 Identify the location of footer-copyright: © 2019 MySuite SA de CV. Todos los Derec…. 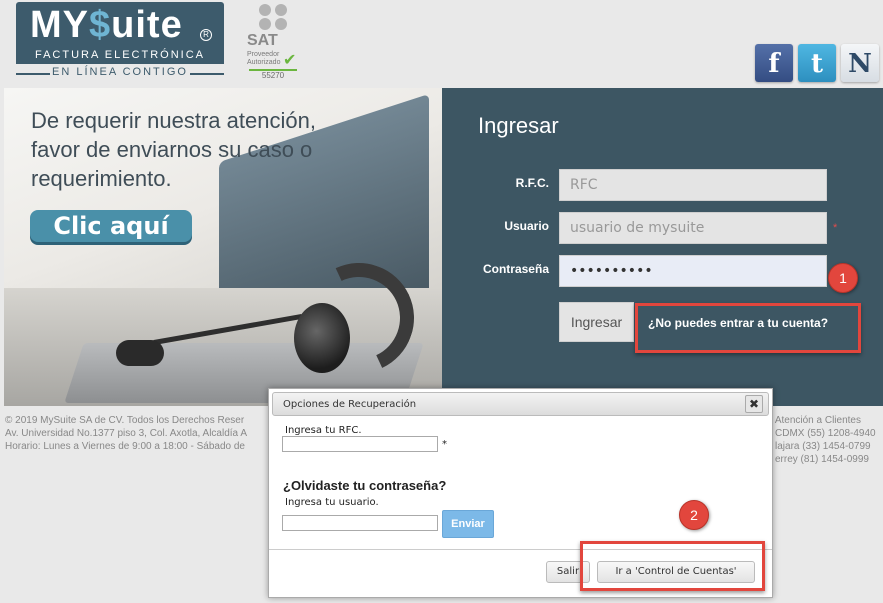
(125, 420).